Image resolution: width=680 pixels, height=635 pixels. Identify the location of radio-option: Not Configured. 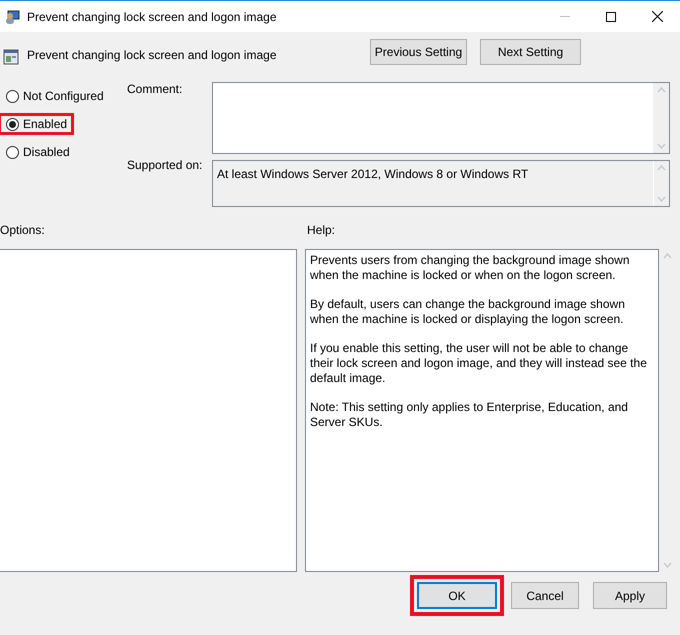
(55, 96).